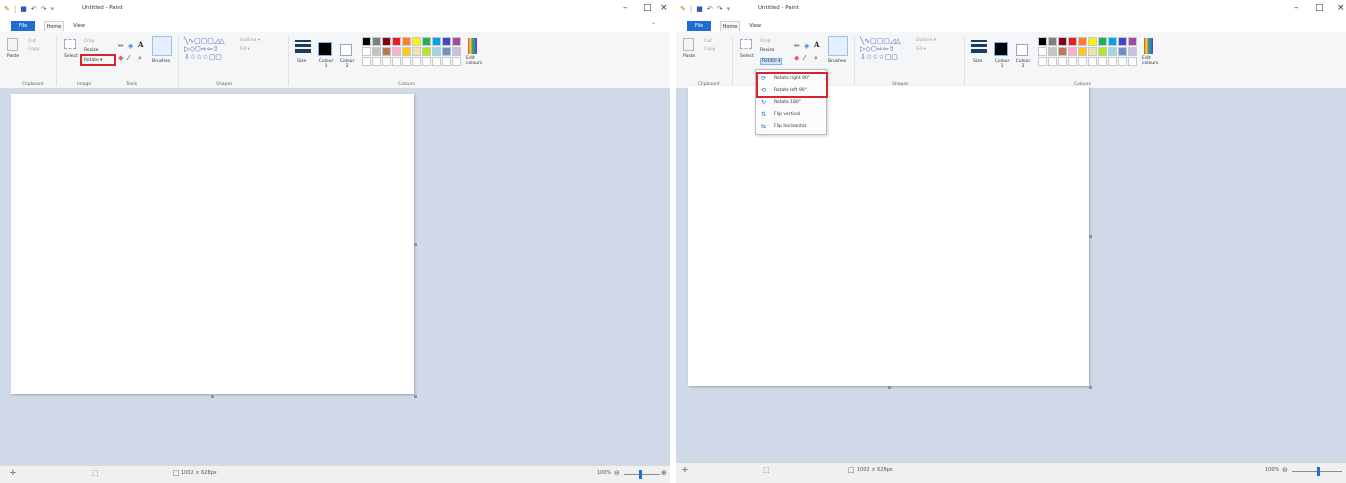 The height and width of the screenshot is (483, 1346). What do you see at coordinates (709, 49) in the screenshot?
I see `copy-button: Copy` at bounding box center [709, 49].